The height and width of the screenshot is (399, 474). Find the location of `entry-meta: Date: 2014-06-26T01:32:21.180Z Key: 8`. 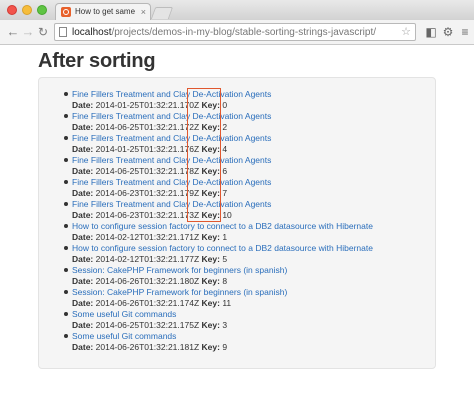

entry-meta: Date: 2014-06-26T01:32:21.180Z Key: 8 is located at coordinates (149, 281).